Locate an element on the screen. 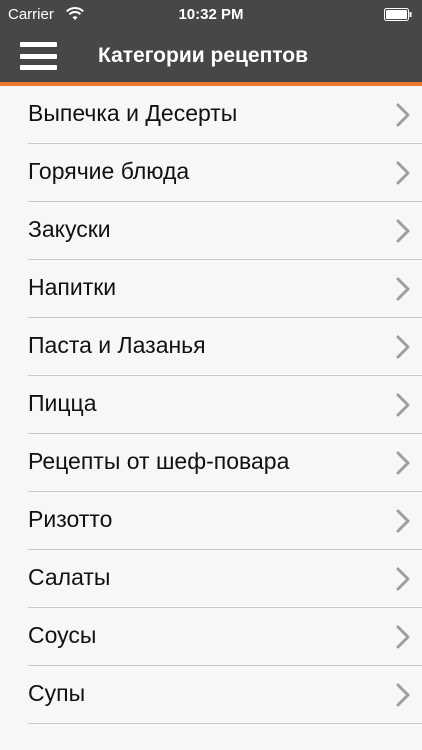 This screenshot has width=422, height=750. category-row: Рецепты от шеф-повара is located at coordinates (211, 463).